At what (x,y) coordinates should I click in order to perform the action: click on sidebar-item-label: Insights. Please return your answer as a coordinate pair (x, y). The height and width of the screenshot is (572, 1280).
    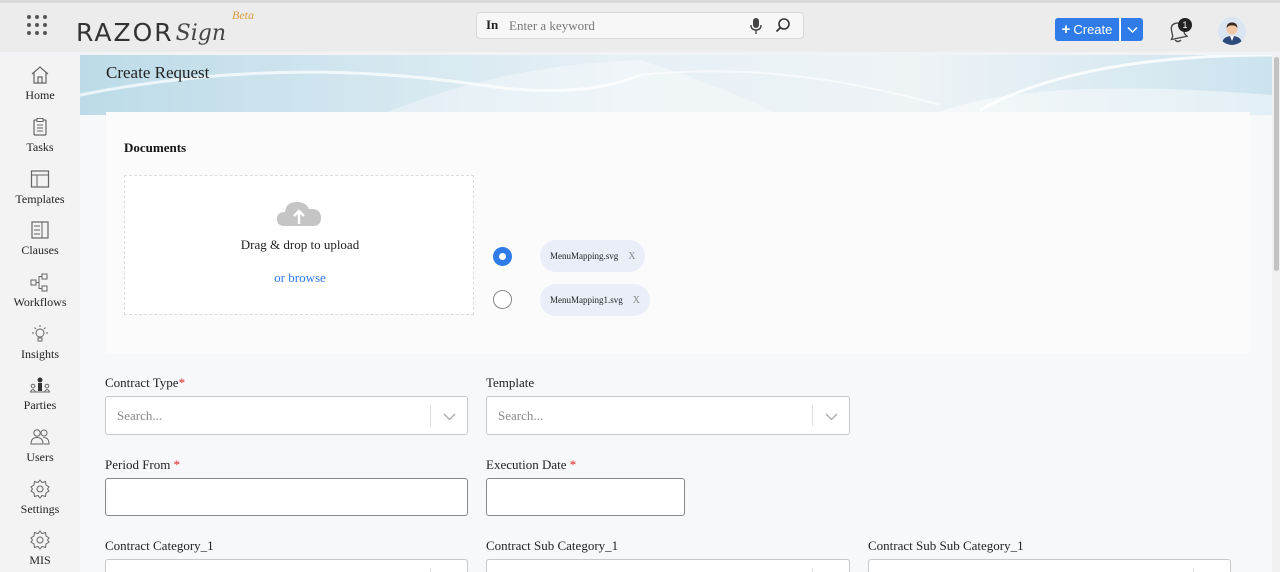
    Looking at the image, I should click on (40, 354).